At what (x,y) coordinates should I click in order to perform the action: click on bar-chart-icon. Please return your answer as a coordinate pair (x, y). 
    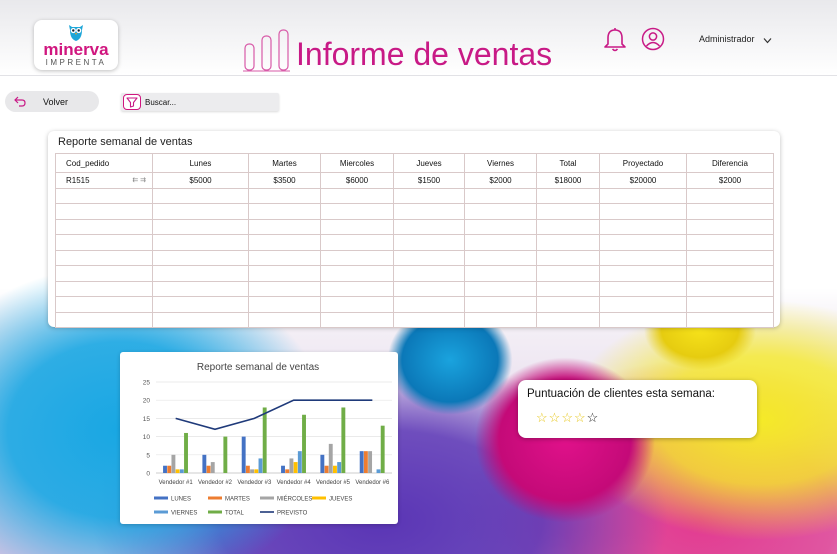
    Looking at the image, I should click on (266, 50).